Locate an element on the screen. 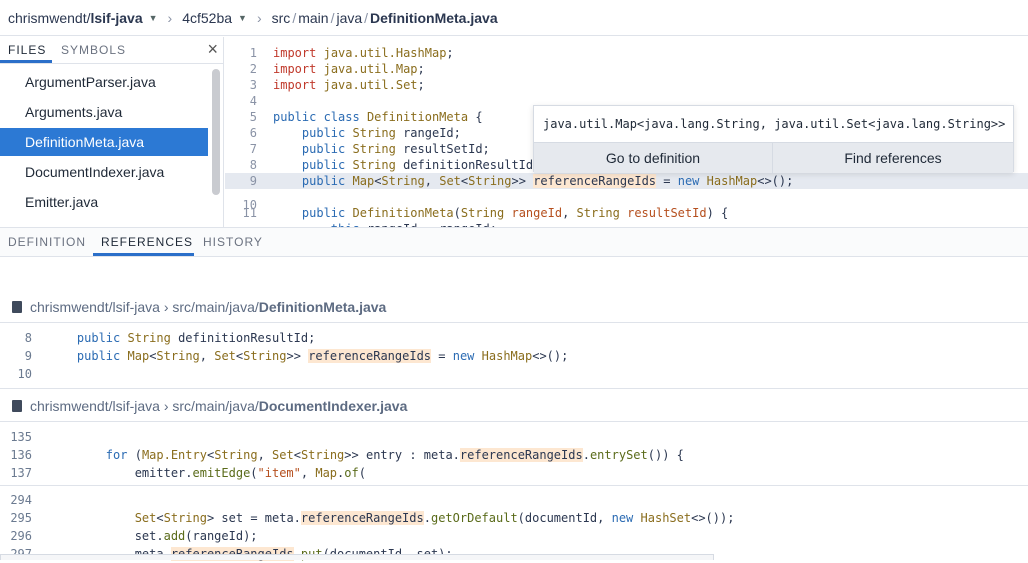  sidebar-scrollbar is located at coordinates (216, 132).